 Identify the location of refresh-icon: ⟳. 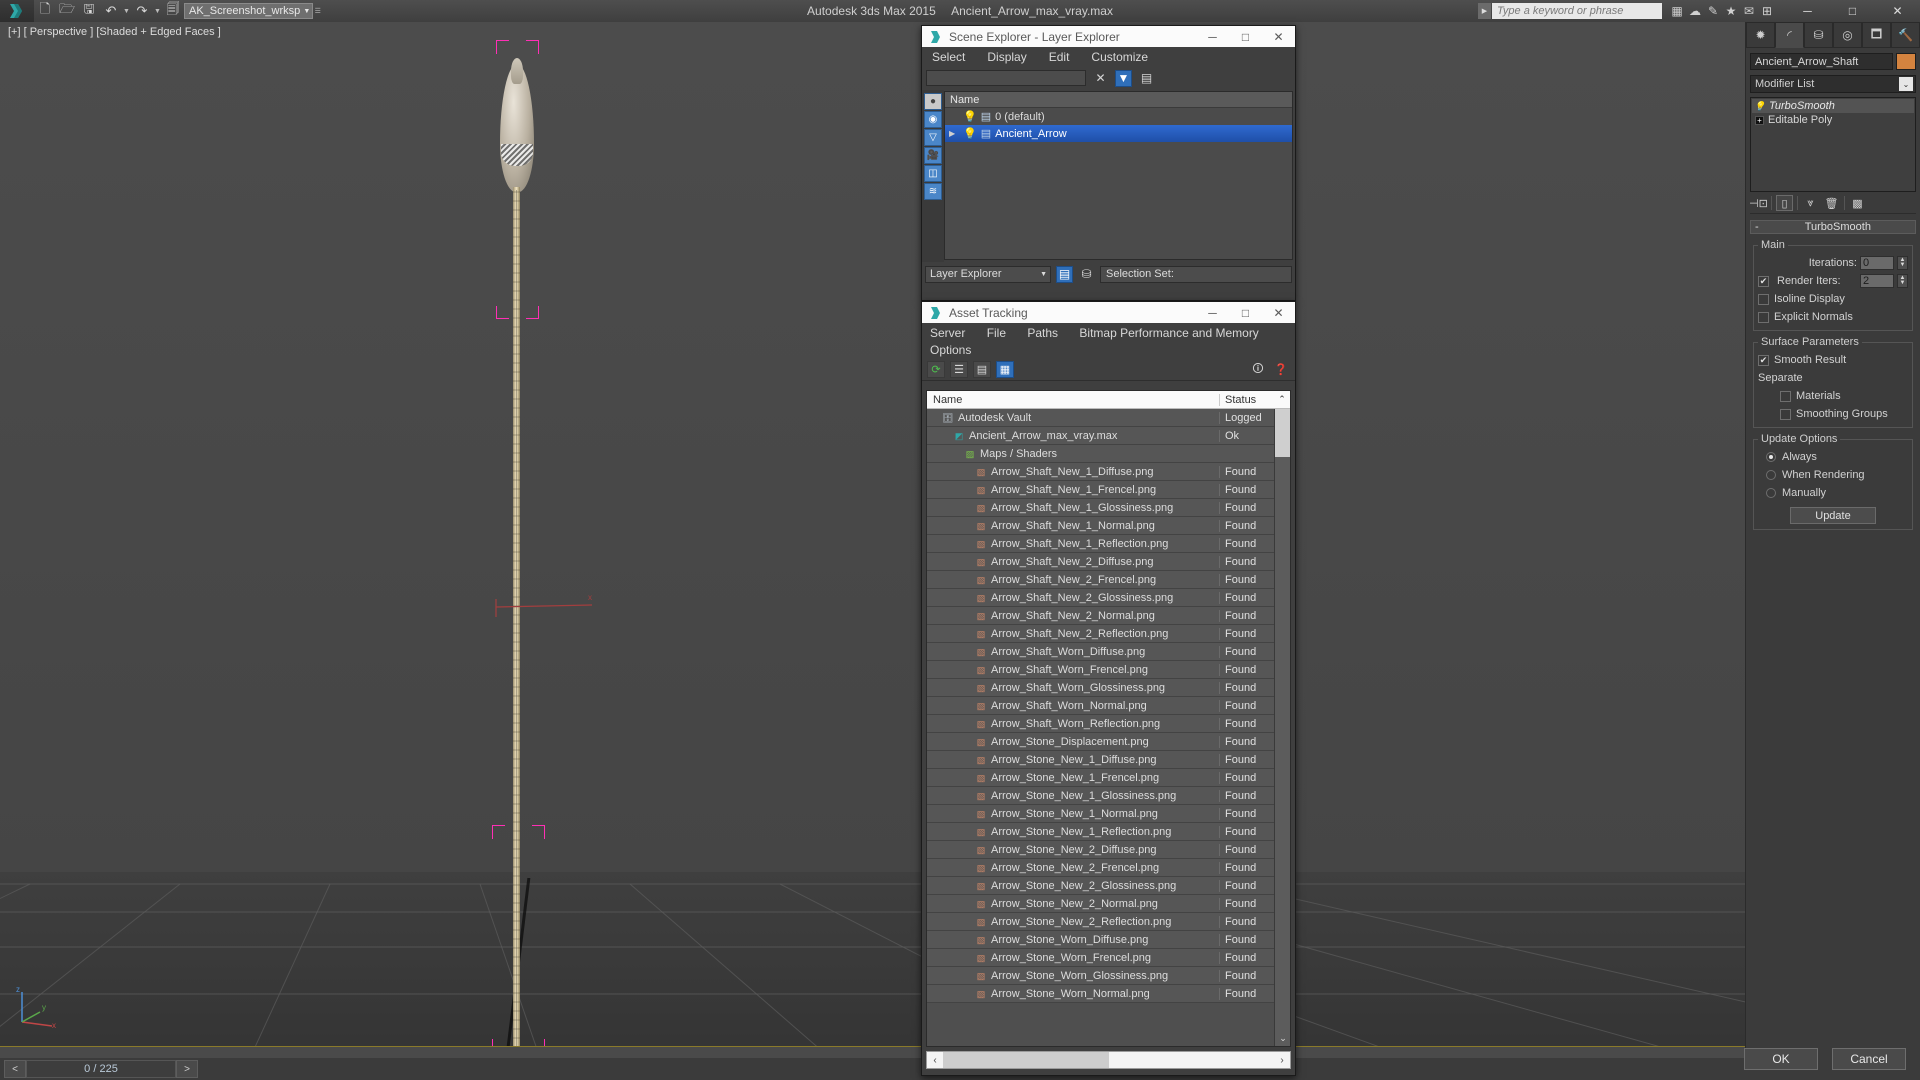
(936, 369).